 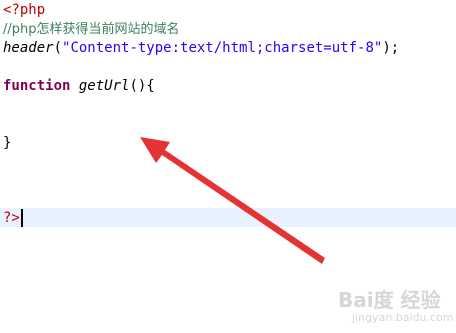 I want to click on watermark-url: jingyan.baidu.com, so click(x=403, y=317).